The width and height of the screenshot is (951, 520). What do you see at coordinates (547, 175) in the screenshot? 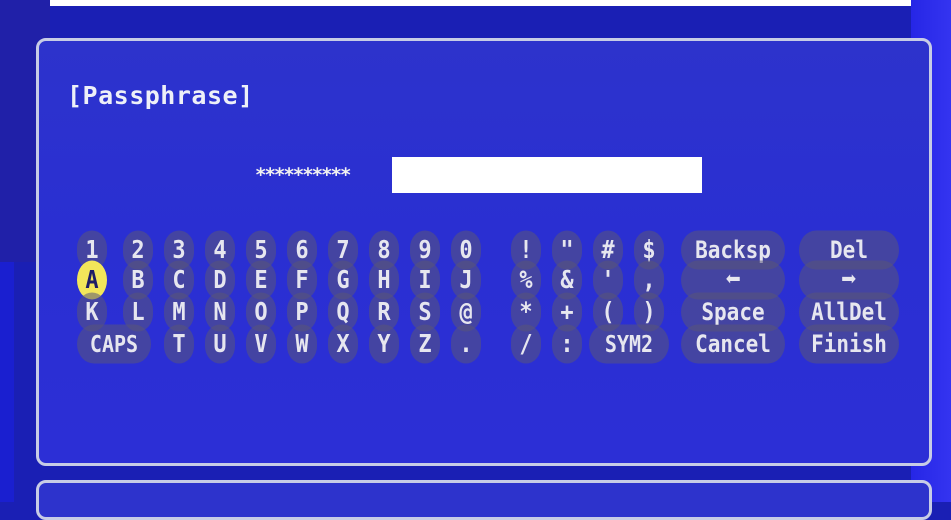
I see `passphrase-input` at bounding box center [547, 175].